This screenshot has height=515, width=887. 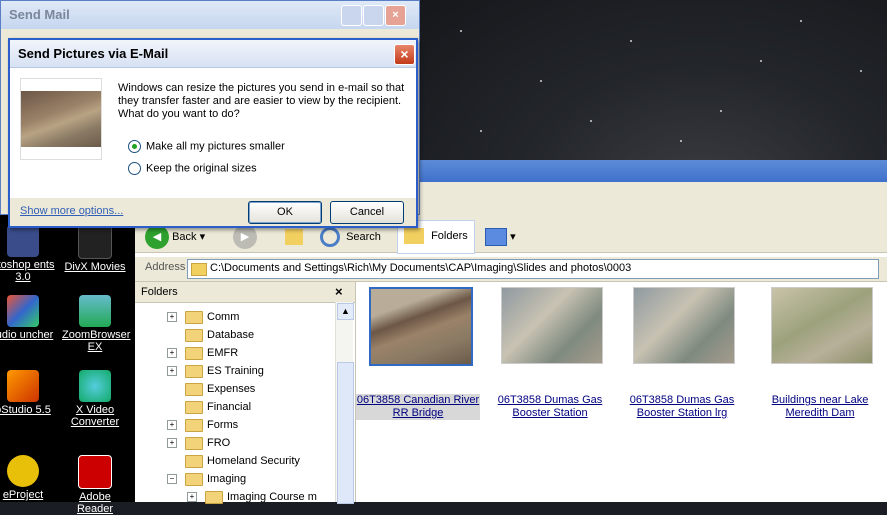 I want to click on scroll-up-icon: ▲, so click(x=345, y=311).